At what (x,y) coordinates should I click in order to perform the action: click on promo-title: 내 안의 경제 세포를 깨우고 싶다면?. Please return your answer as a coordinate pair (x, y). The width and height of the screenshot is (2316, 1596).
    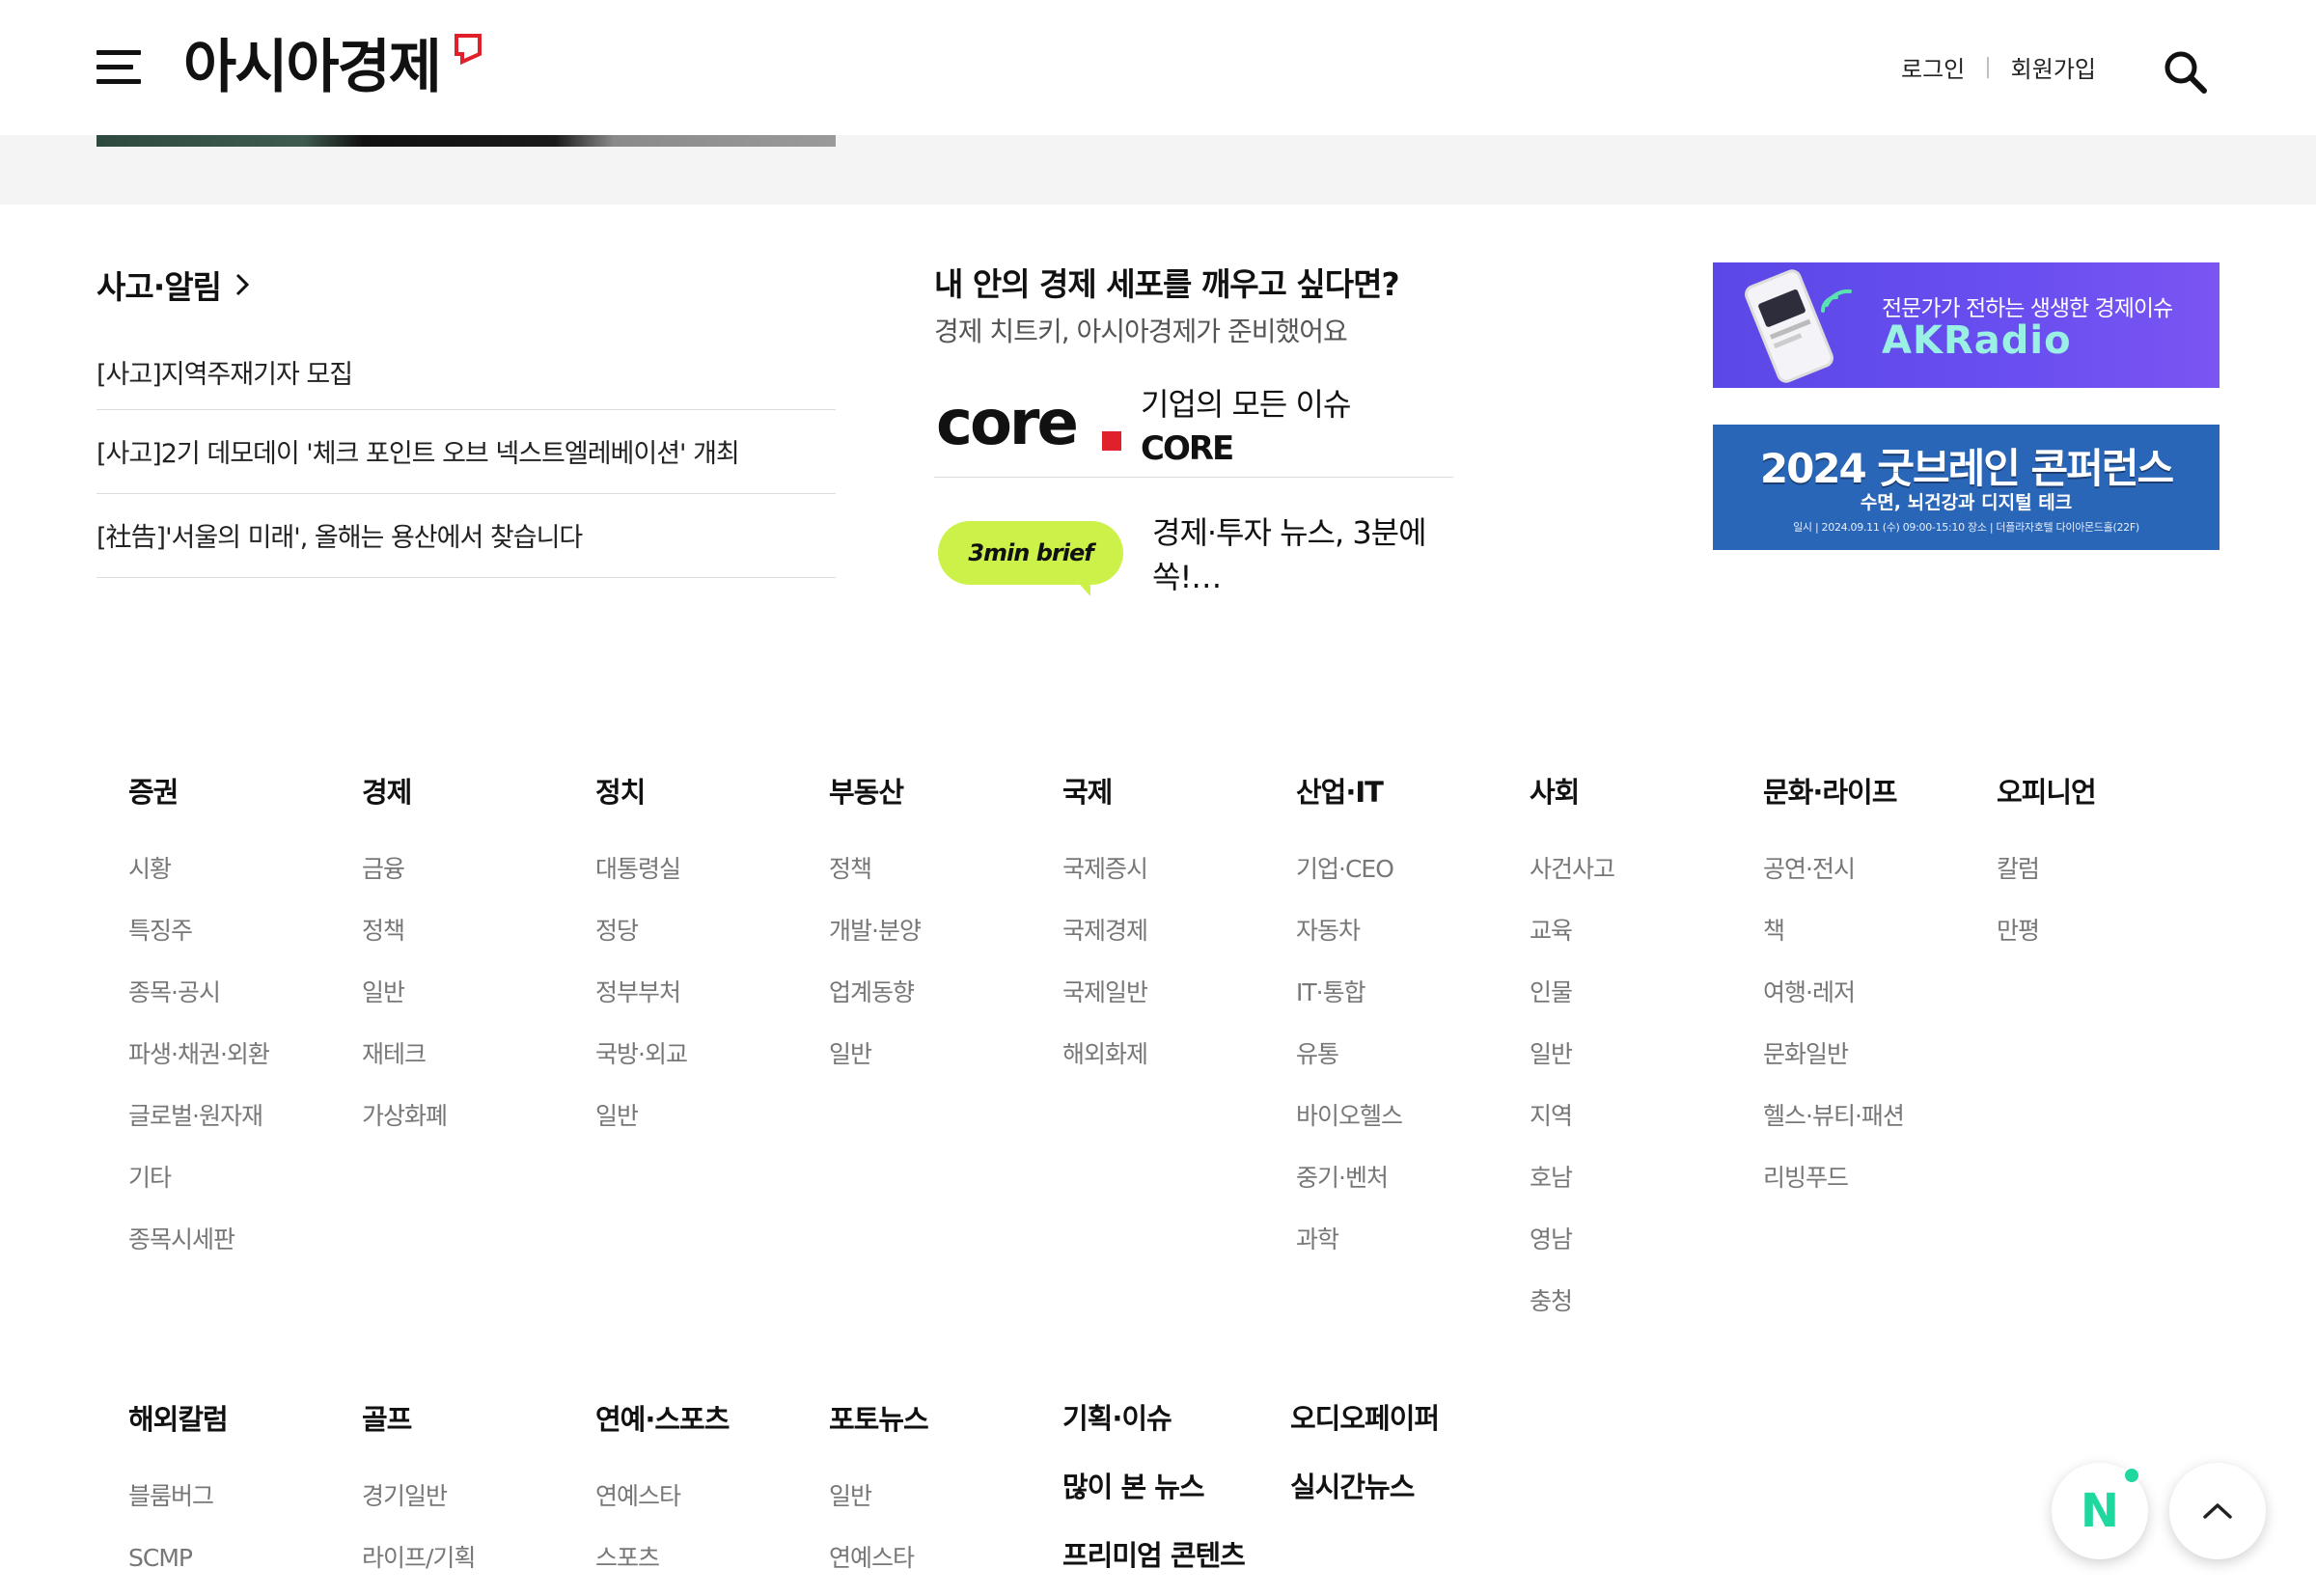
    Looking at the image, I should click on (1167, 284).